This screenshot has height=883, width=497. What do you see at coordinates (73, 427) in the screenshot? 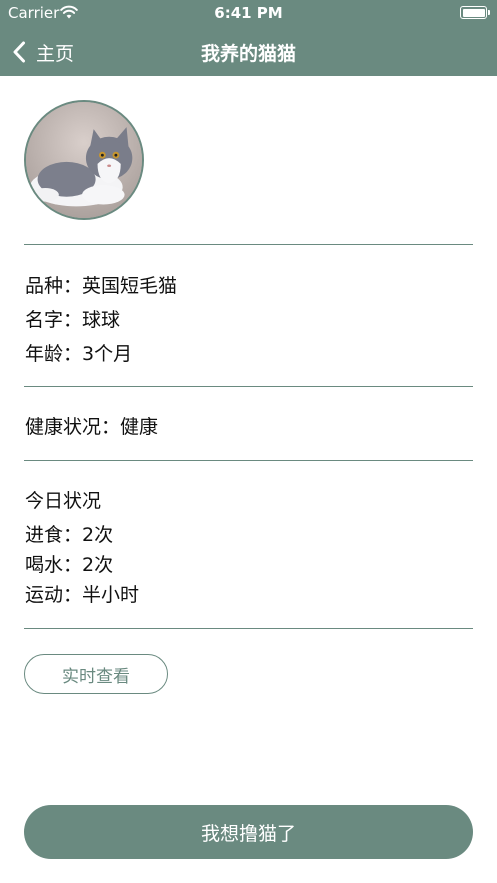
I see `health-label: 健康状况：` at bounding box center [73, 427].